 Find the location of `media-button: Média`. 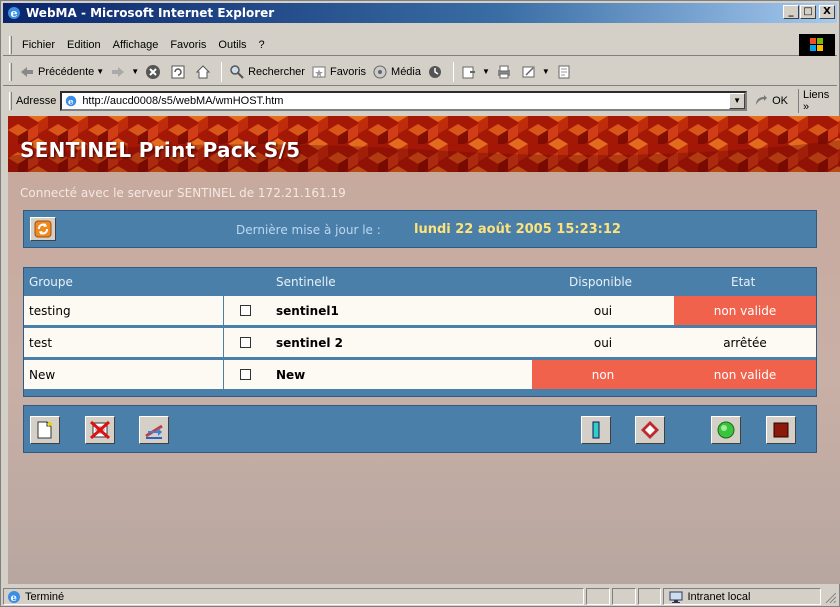

media-button: Média is located at coordinates (396, 72).